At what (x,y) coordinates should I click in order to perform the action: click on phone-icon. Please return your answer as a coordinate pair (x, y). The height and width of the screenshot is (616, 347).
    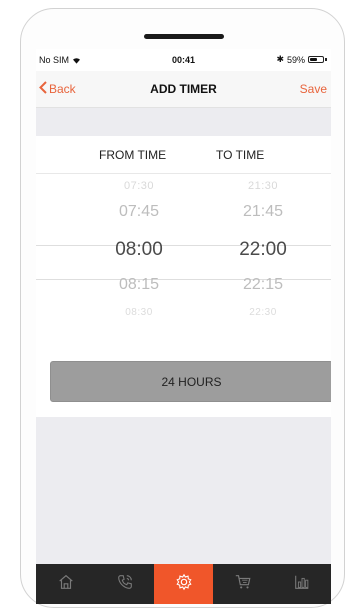
    Looking at the image, I should click on (125, 584).